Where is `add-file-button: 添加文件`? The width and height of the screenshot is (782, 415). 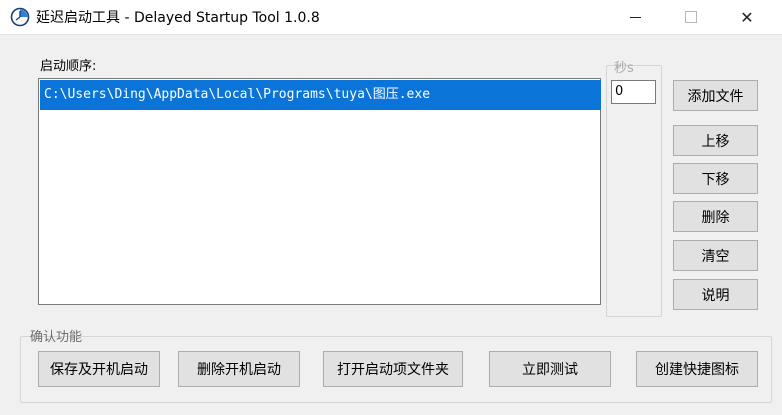 add-file-button: 添加文件 is located at coordinates (715, 95).